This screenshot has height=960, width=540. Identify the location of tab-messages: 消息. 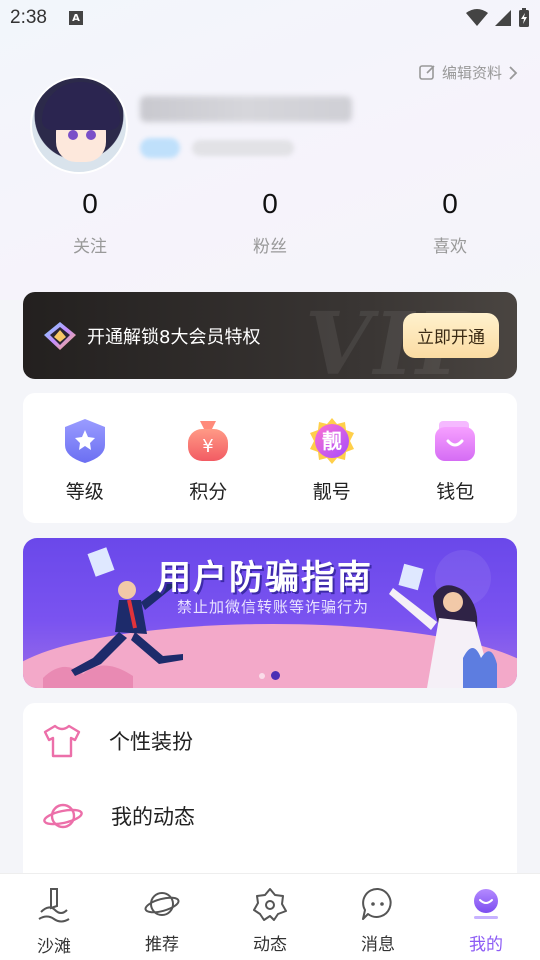
(378, 917).